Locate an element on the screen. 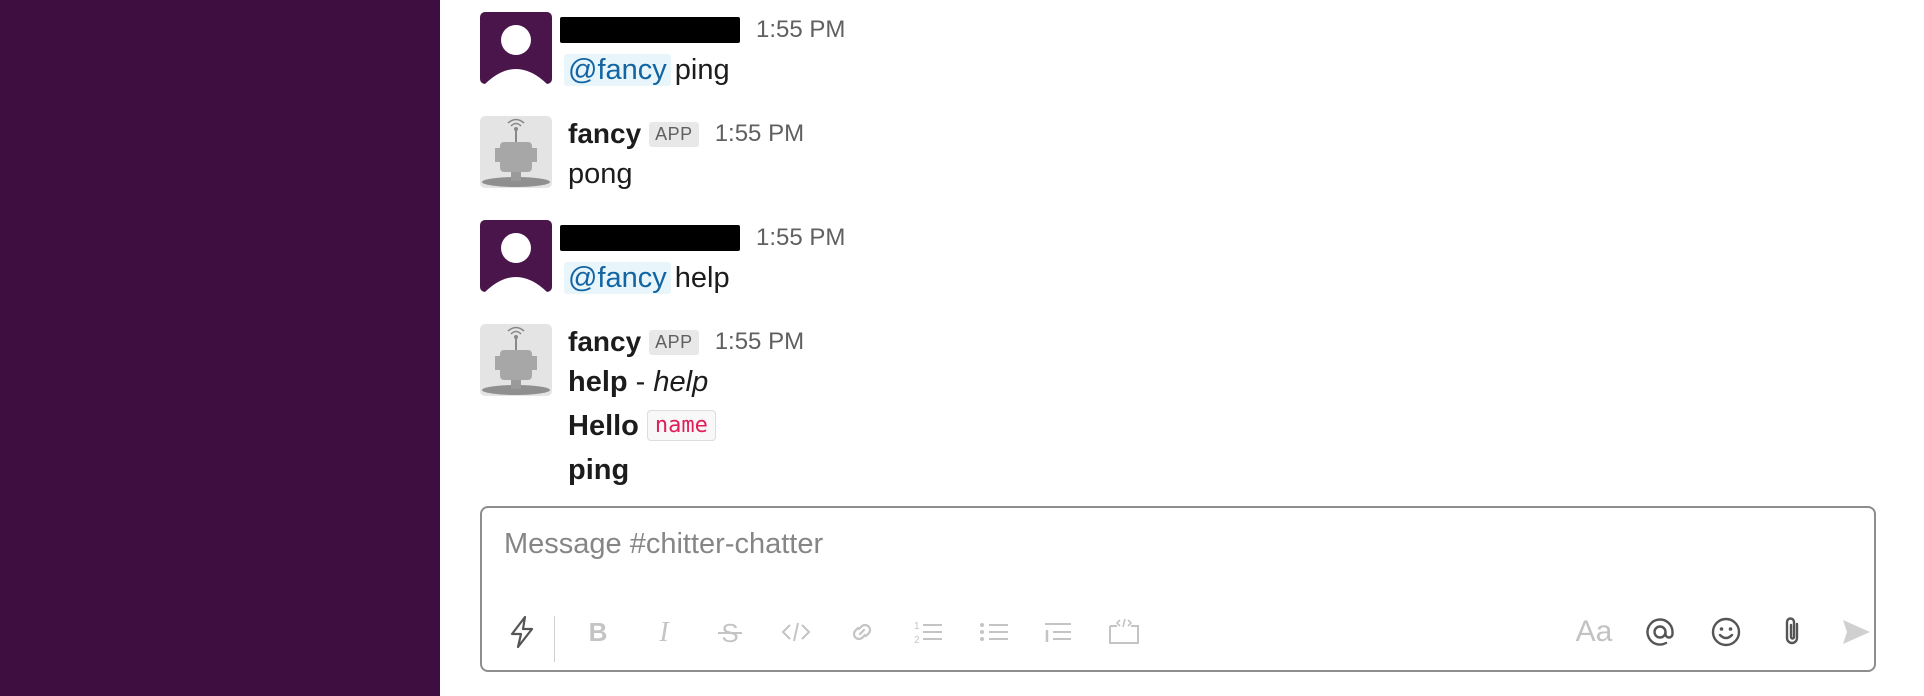 The image size is (1924, 696). emoji-icon is located at coordinates (1726, 632).